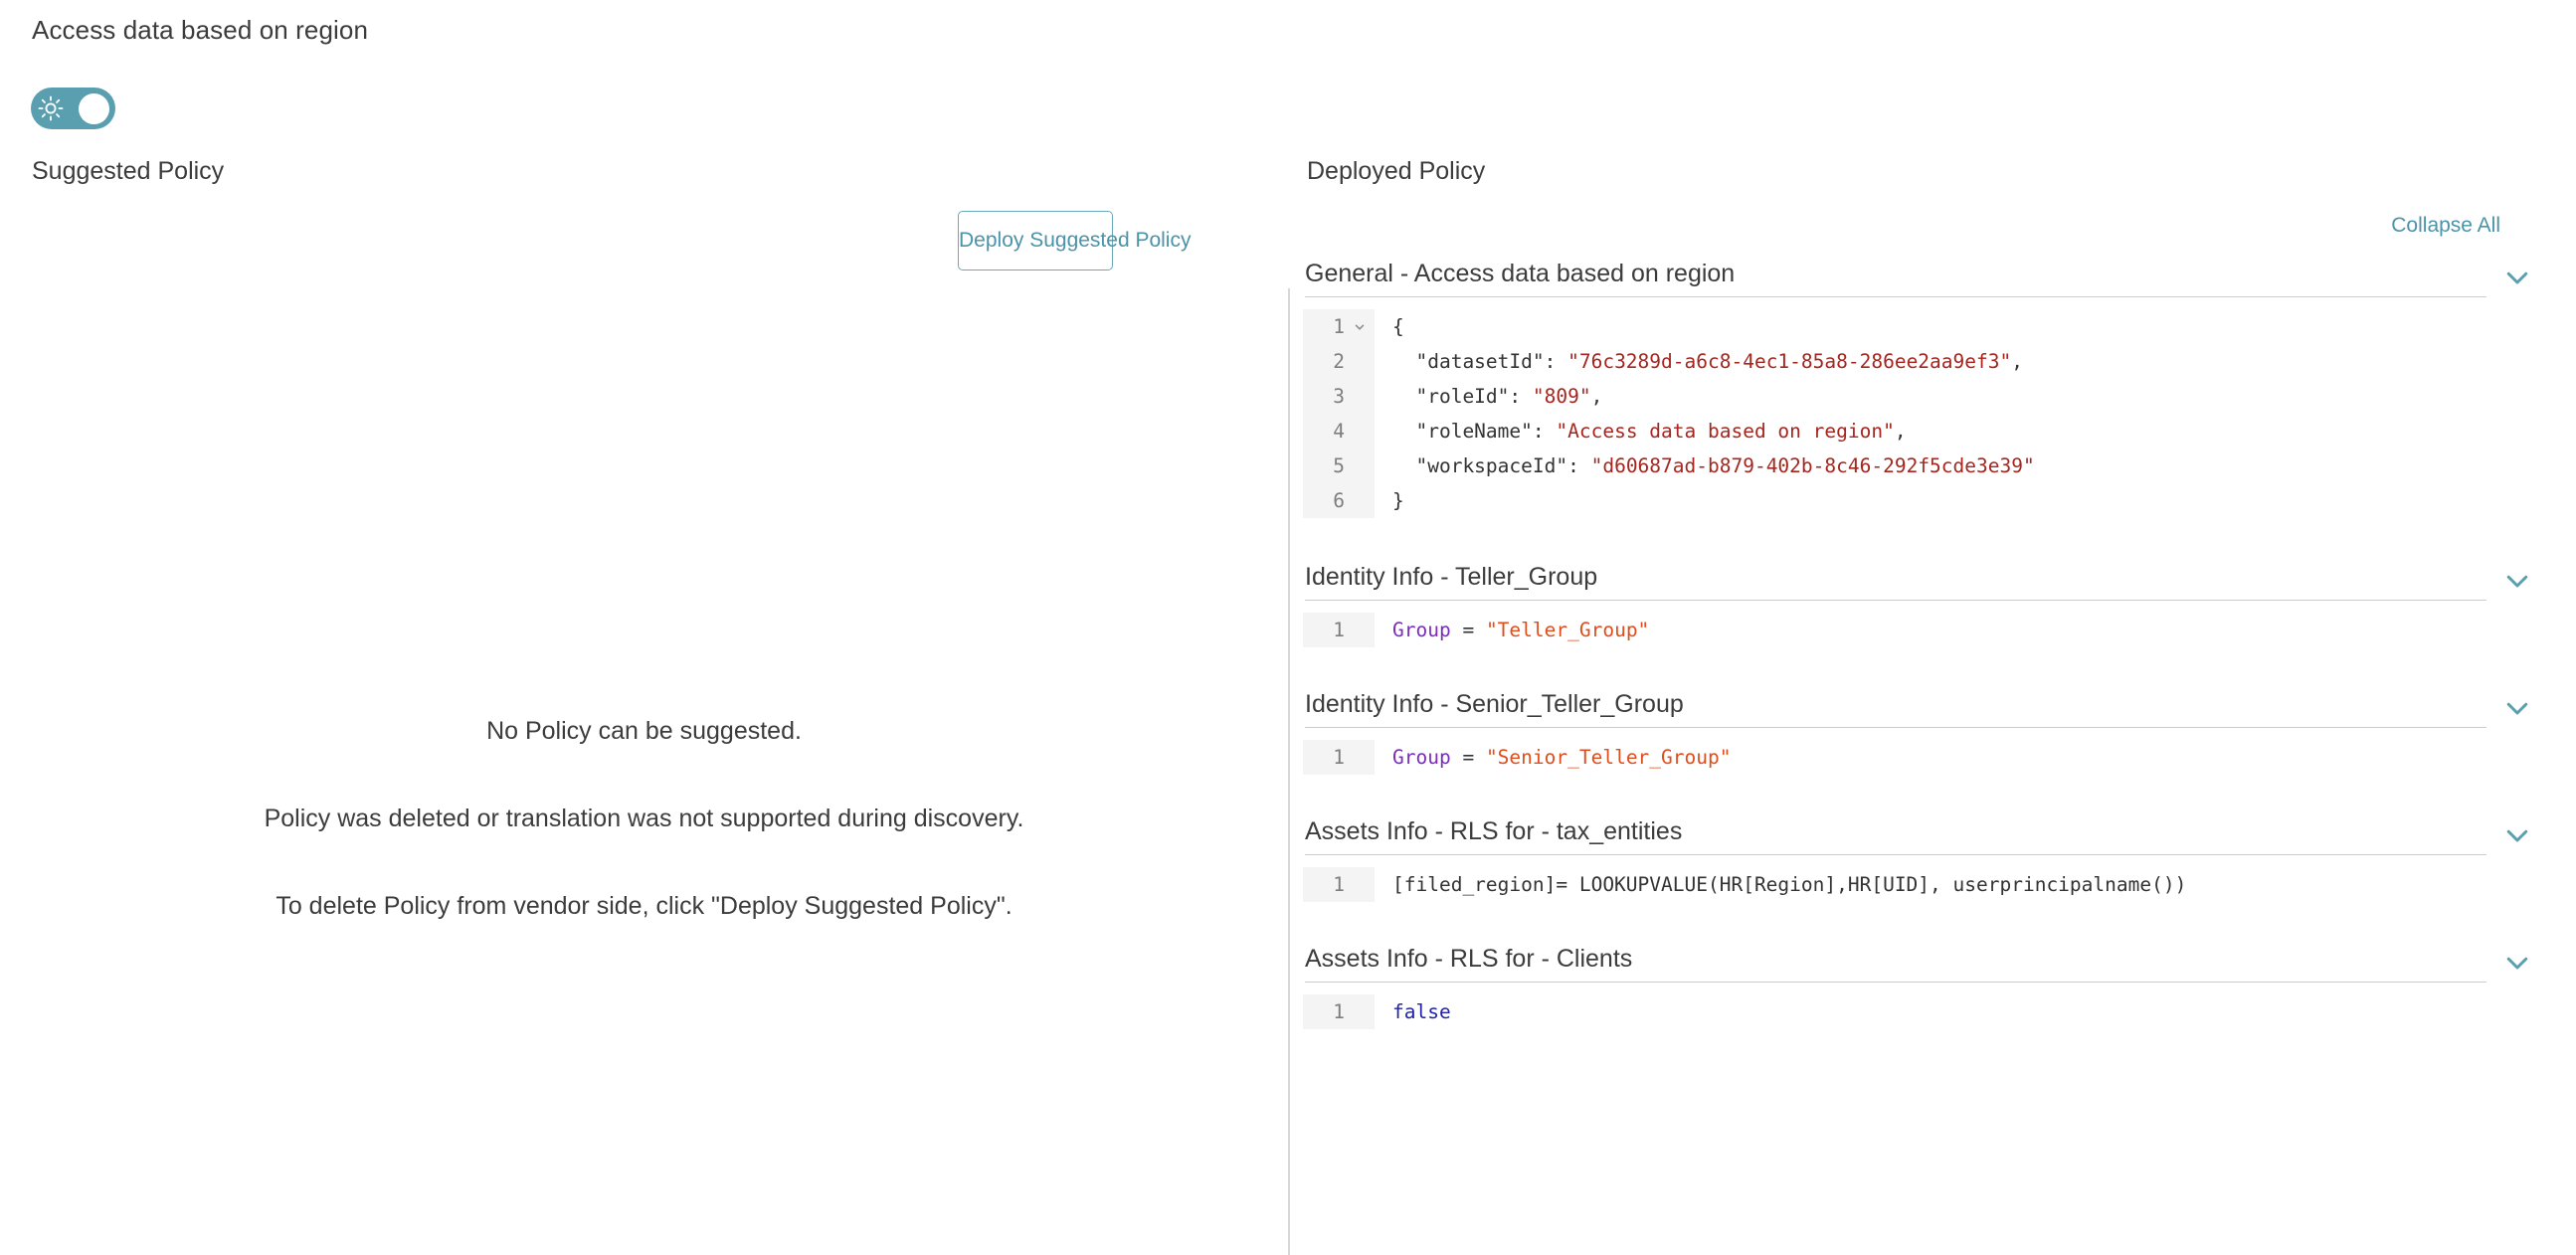  I want to click on line-number: 3, so click(1339, 397).